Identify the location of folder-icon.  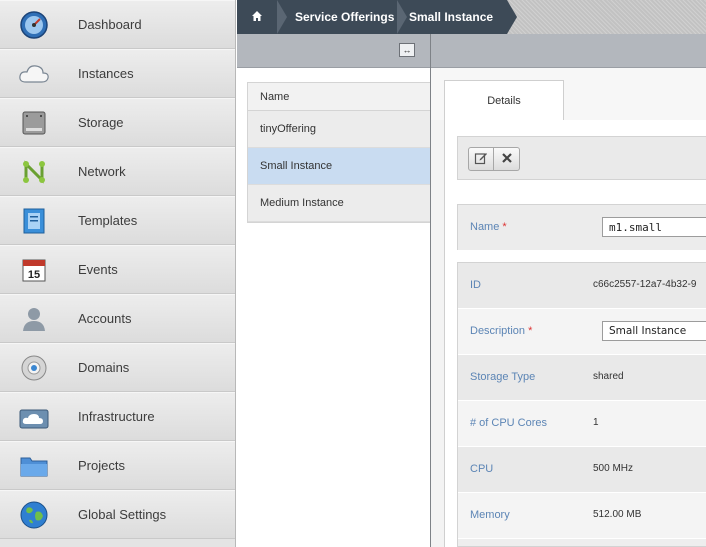
(34, 466).